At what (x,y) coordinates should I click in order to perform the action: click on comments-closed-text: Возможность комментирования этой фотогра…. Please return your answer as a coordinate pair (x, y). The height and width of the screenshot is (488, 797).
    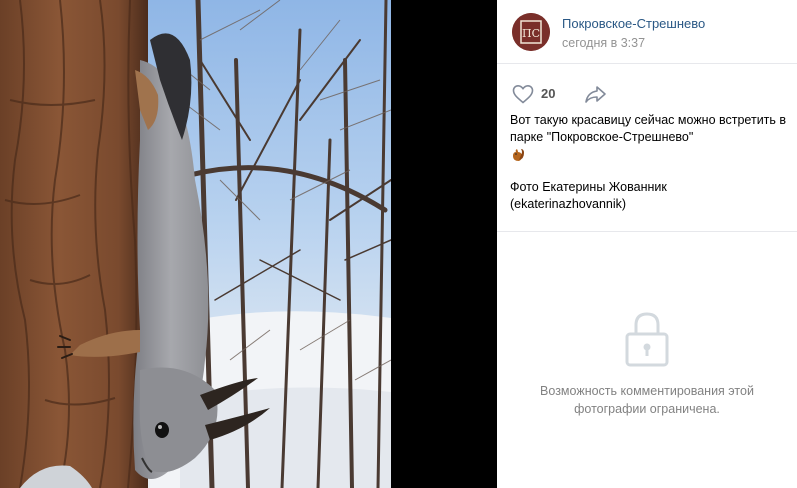
    Looking at the image, I should click on (647, 400).